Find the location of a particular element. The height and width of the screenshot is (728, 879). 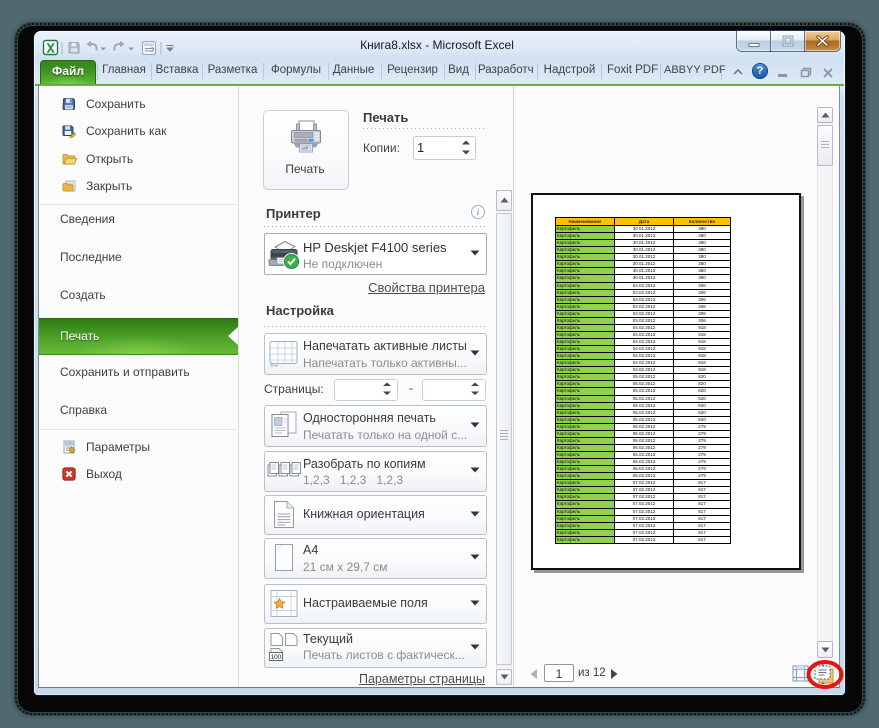

svg-text: 100 is located at coordinates (276, 657).